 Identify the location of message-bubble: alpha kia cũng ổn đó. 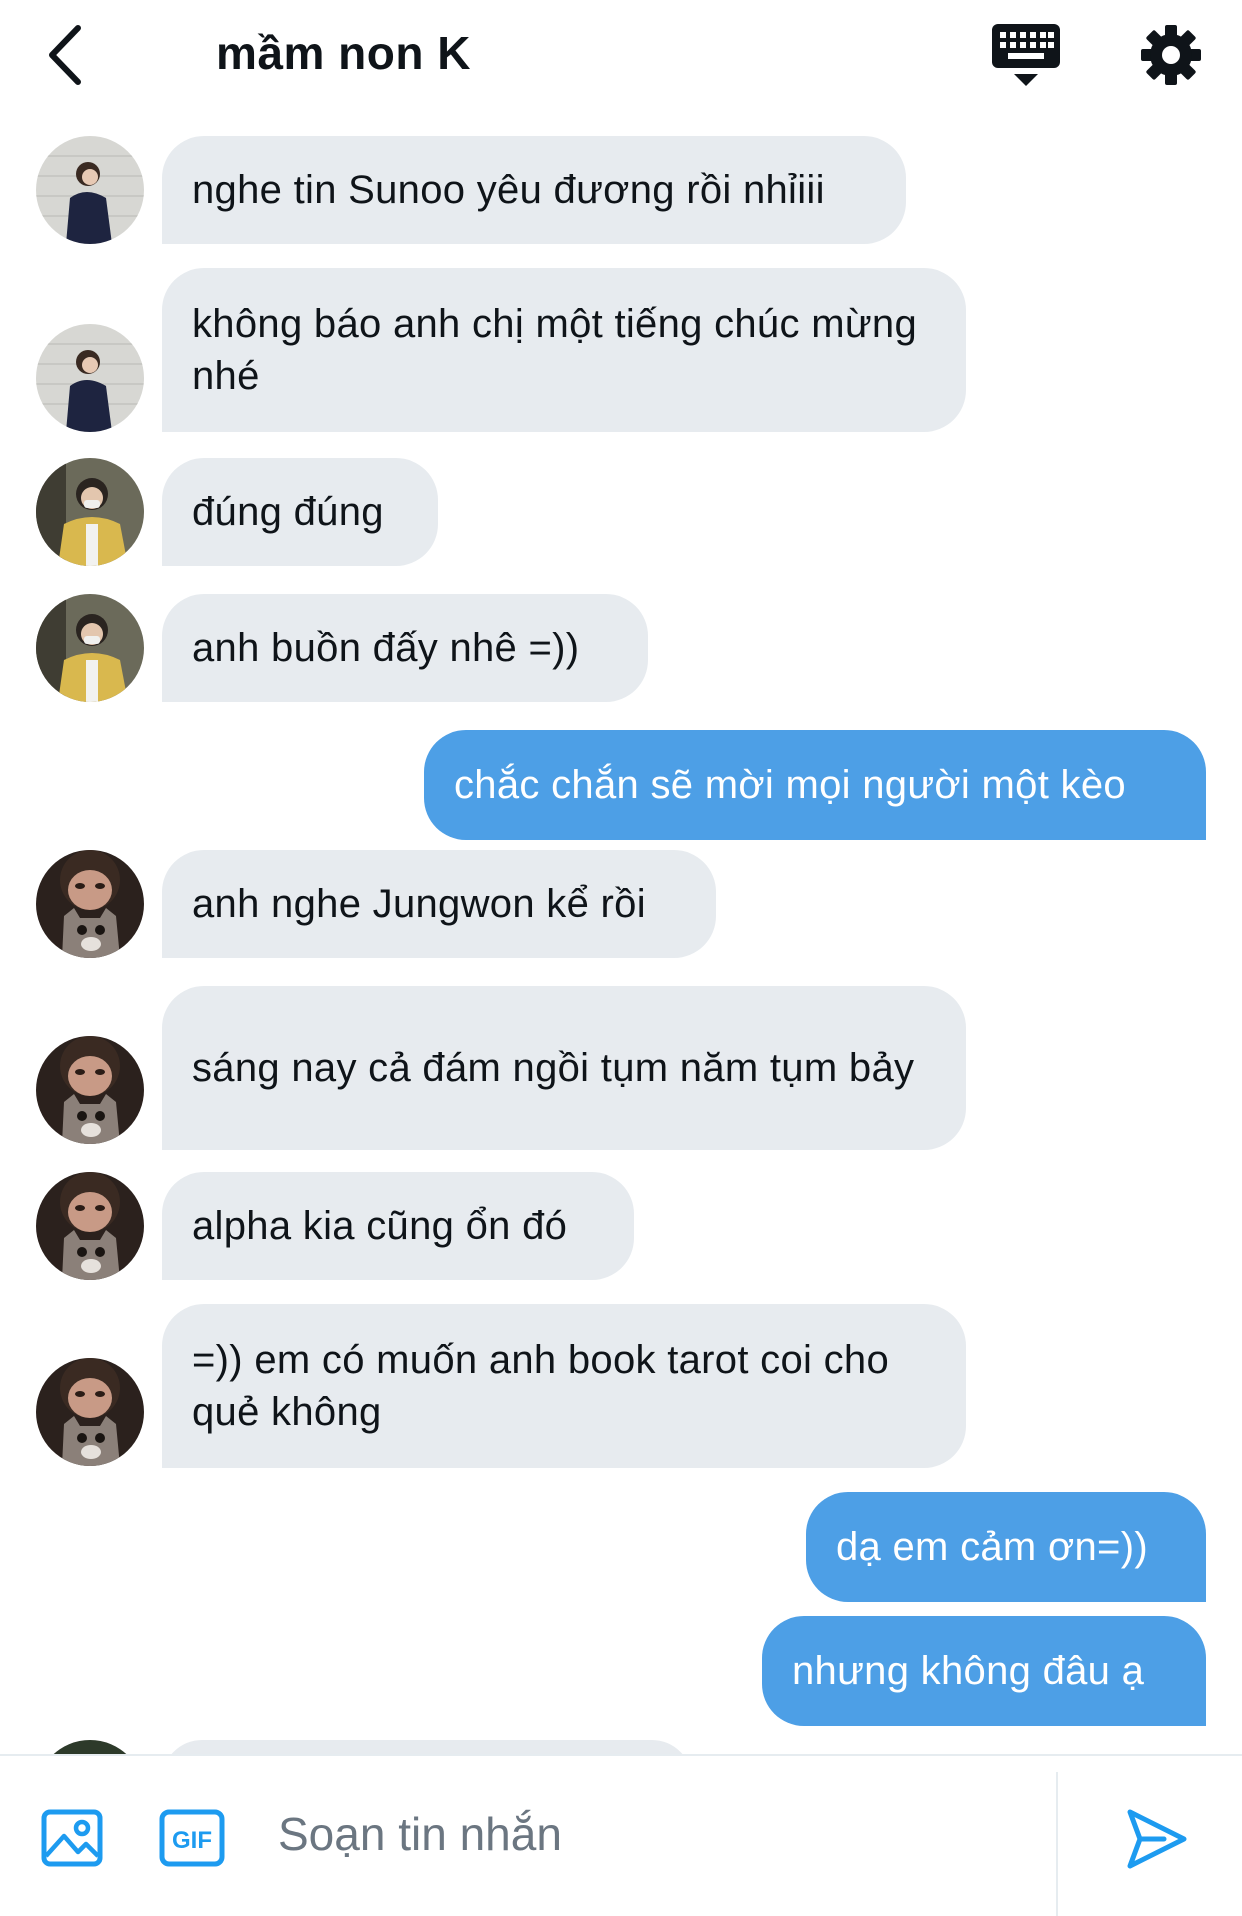
(398, 1226).